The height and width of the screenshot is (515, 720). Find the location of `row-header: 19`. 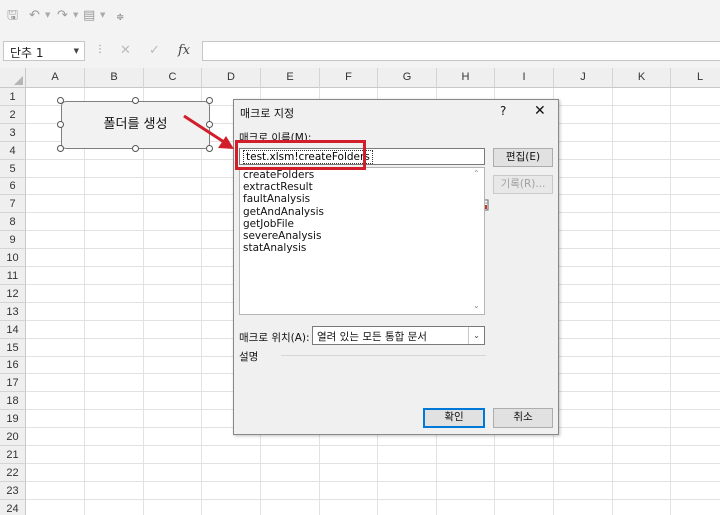

row-header: 19 is located at coordinates (13, 419).